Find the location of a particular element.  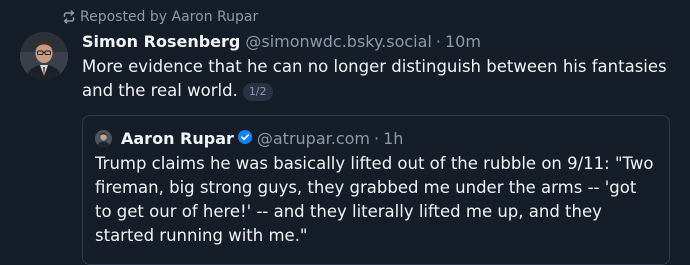

quoted-author-name: Aaron Rupar is located at coordinates (177, 138).